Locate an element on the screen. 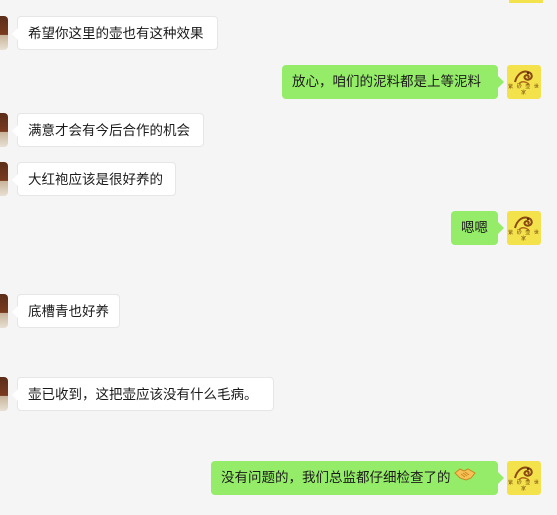 The image size is (557, 515). avatar-self-partial is located at coordinates (526, 1).